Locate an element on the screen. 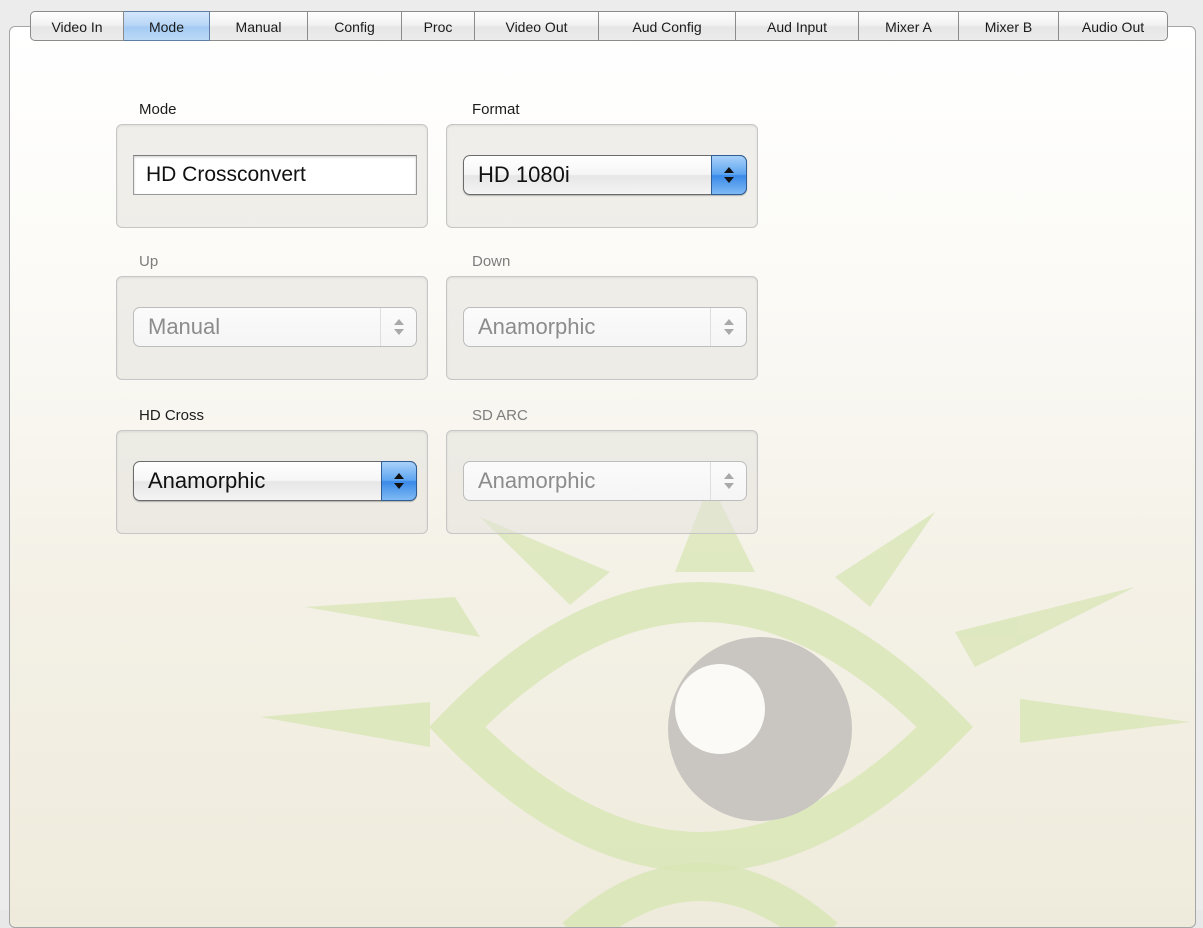 This screenshot has width=1203, height=928. format-popup-stepper is located at coordinates (729, 175).